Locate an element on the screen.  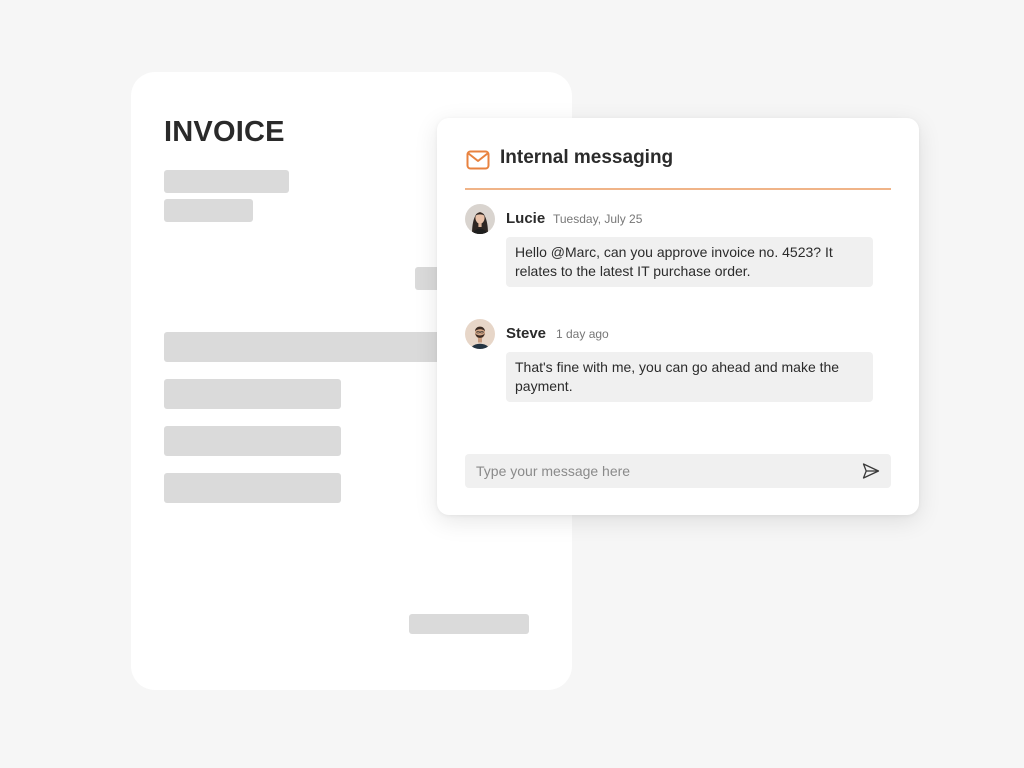
message-author: Steve is located at coordinates (526, 333).